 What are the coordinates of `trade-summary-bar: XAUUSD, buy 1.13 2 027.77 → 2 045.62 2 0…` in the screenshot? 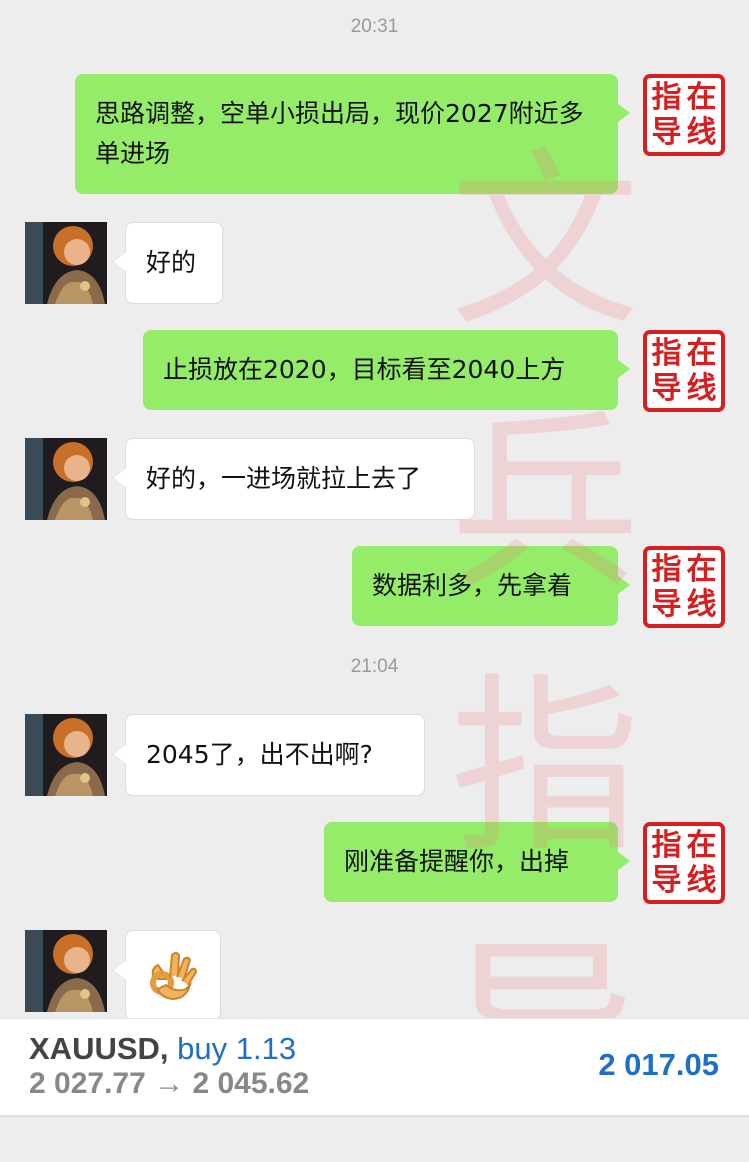 It's located at (374, 1067).